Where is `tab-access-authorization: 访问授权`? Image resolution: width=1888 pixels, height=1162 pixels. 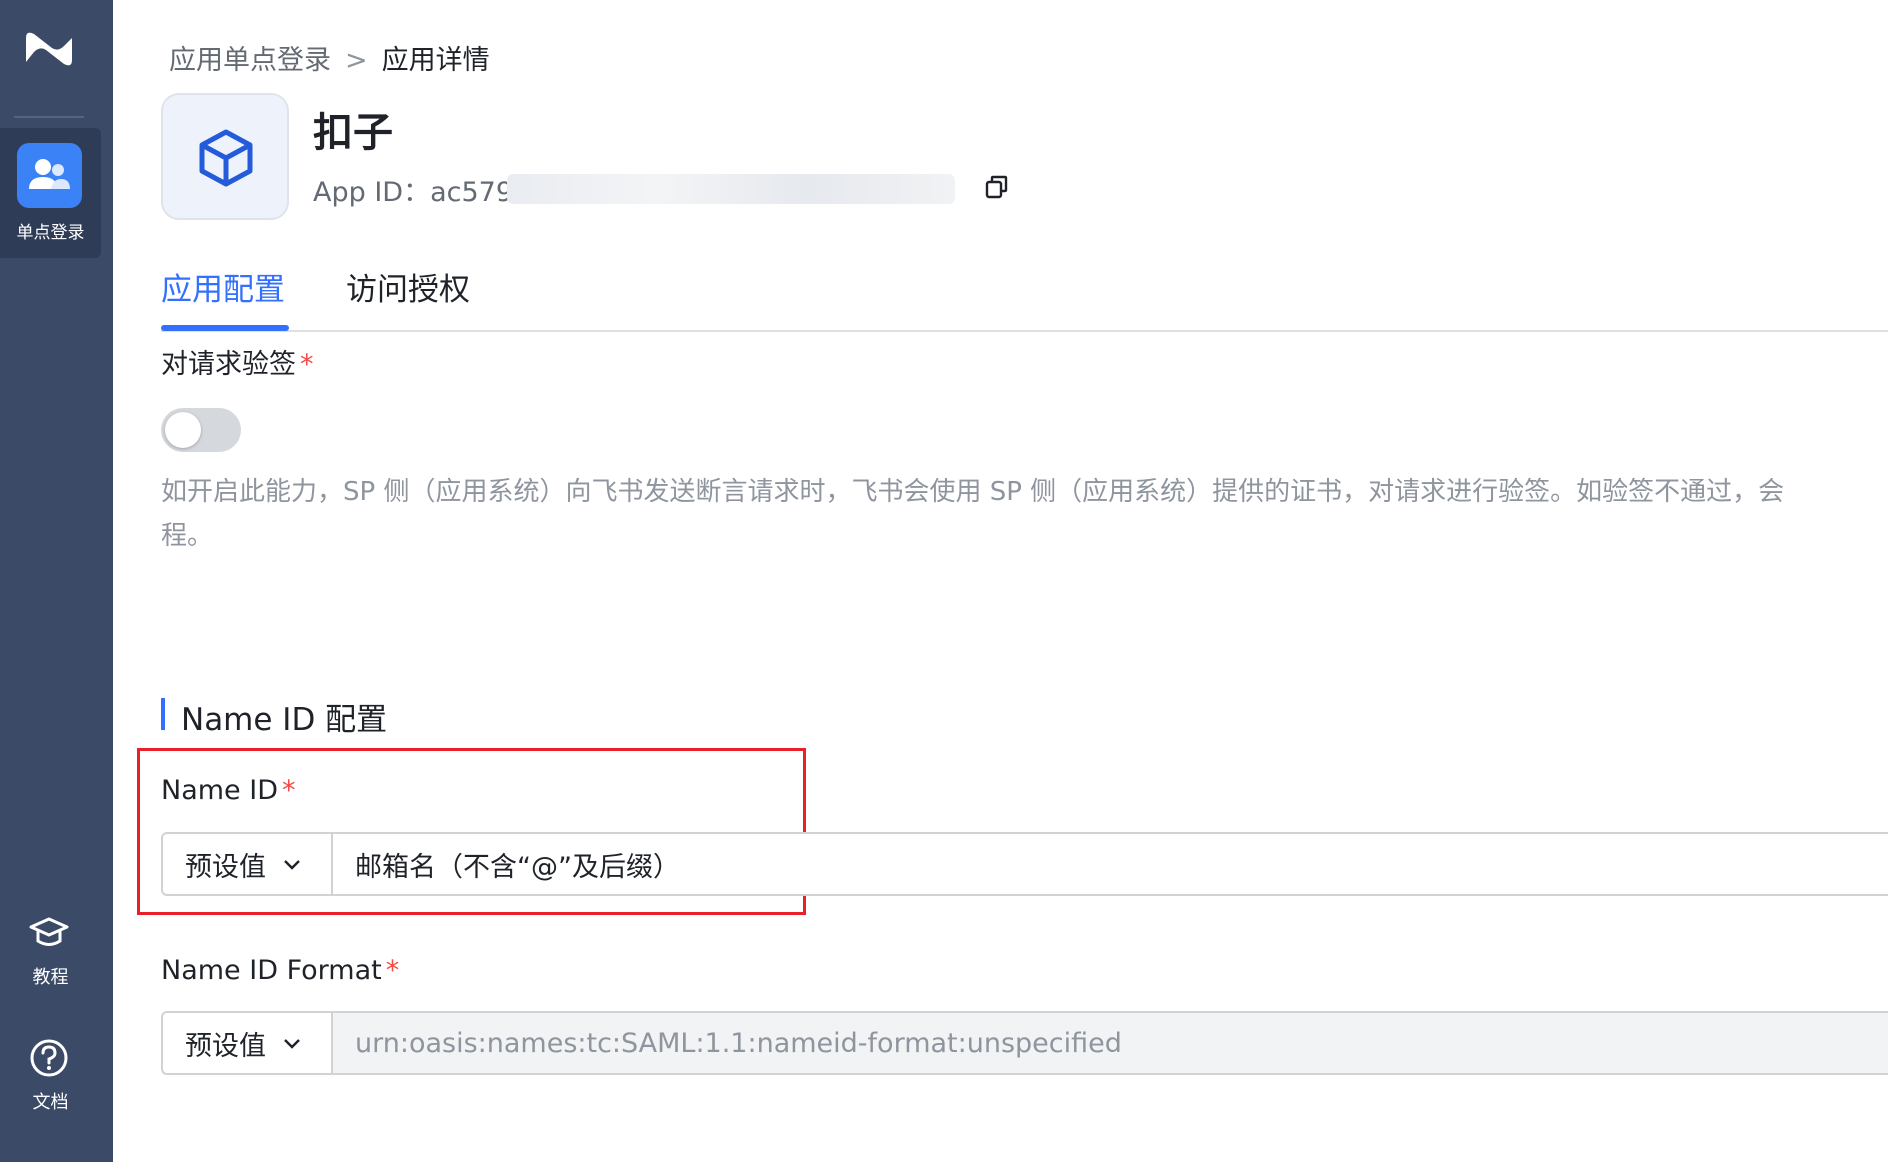 tab-access-authorization: 访问授权 is located at coordinates (408, 286).